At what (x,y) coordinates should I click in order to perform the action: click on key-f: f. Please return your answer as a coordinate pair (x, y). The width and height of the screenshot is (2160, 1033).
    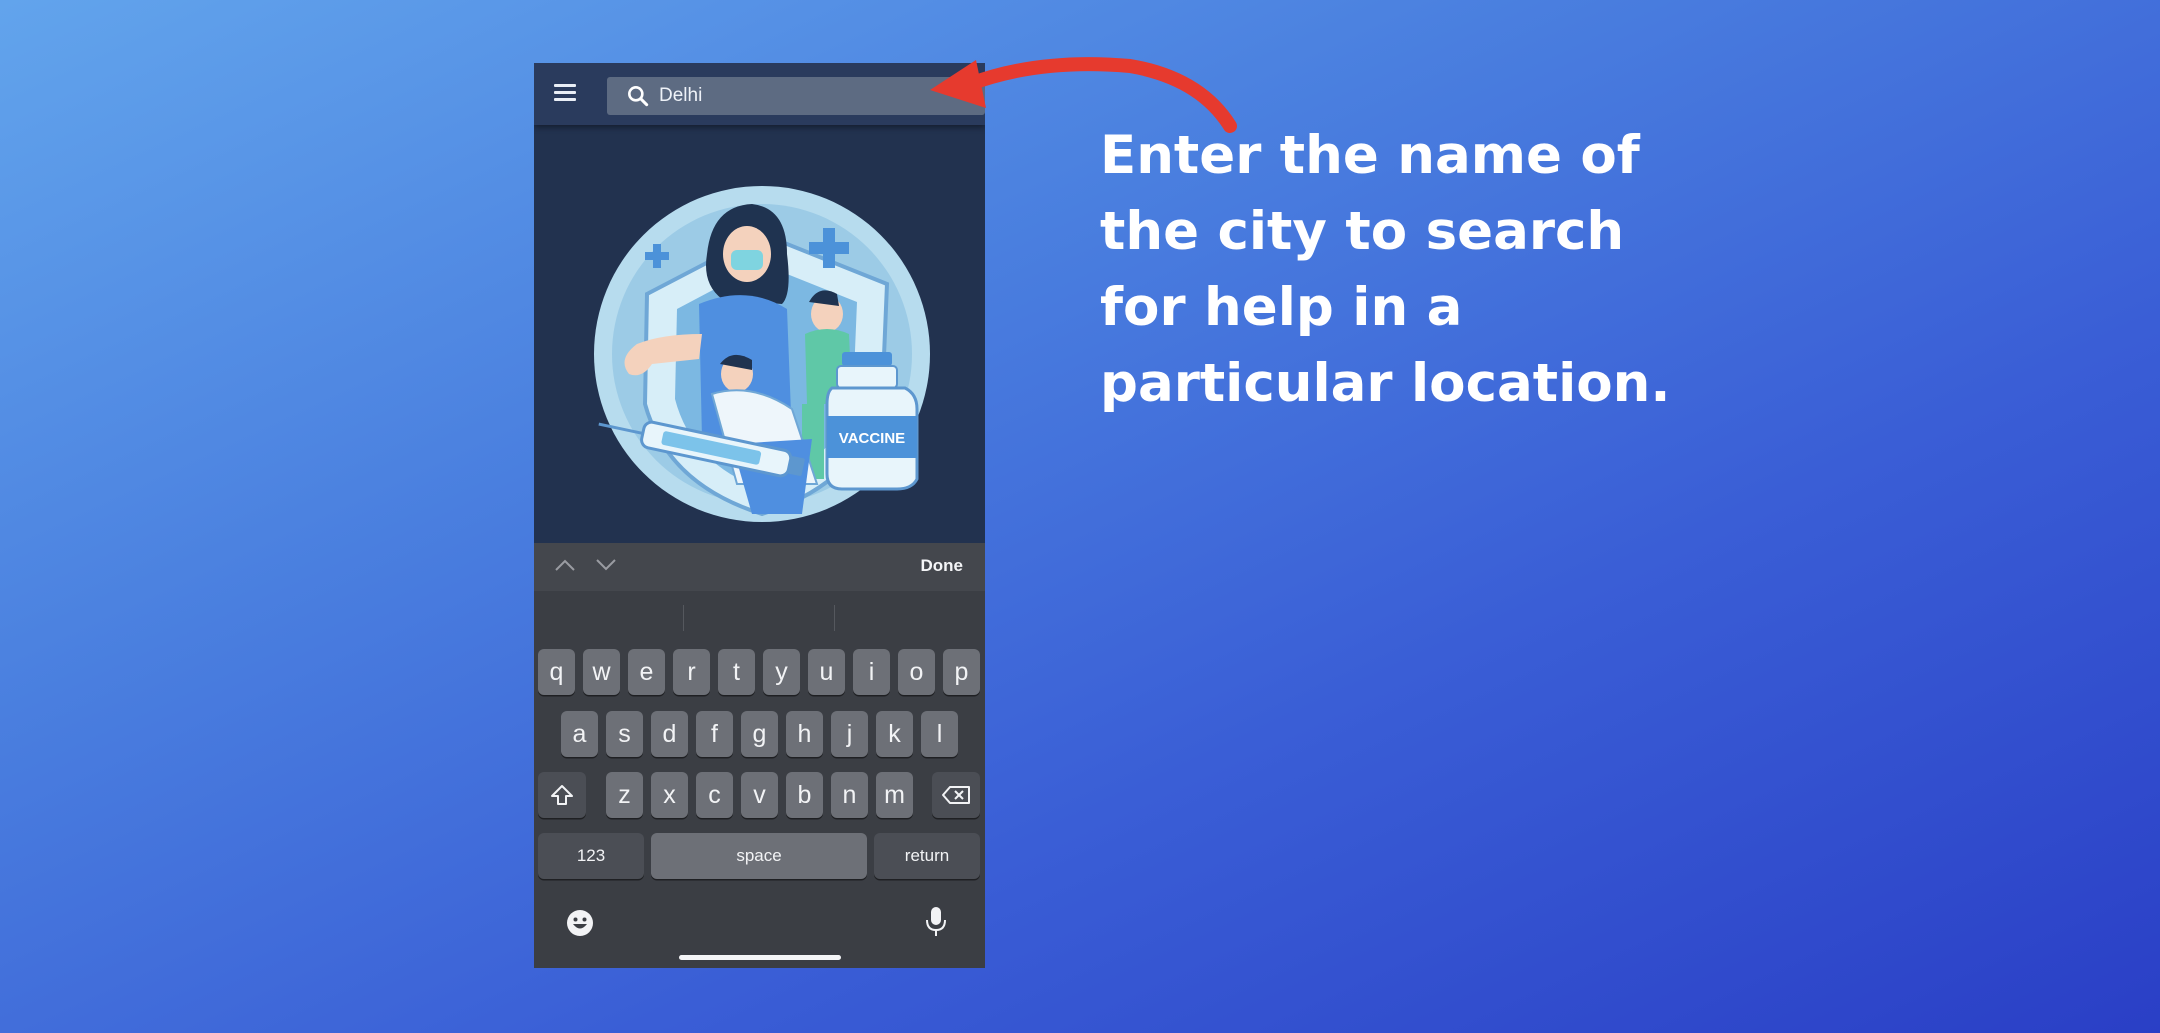
    Looking at the image, I should click on (714, 734).